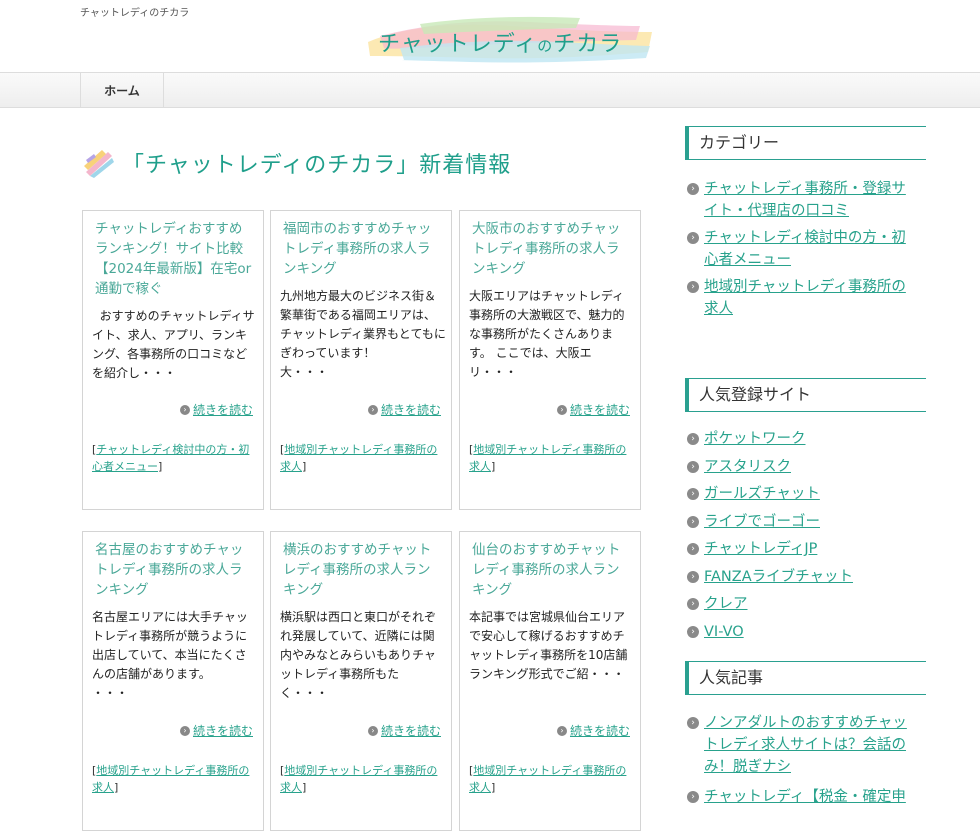  What do you see at coordinates (755, 439) in the screenshot?
I see `popular-site-link: ポケットワーク` at bounding box center [755, 439].